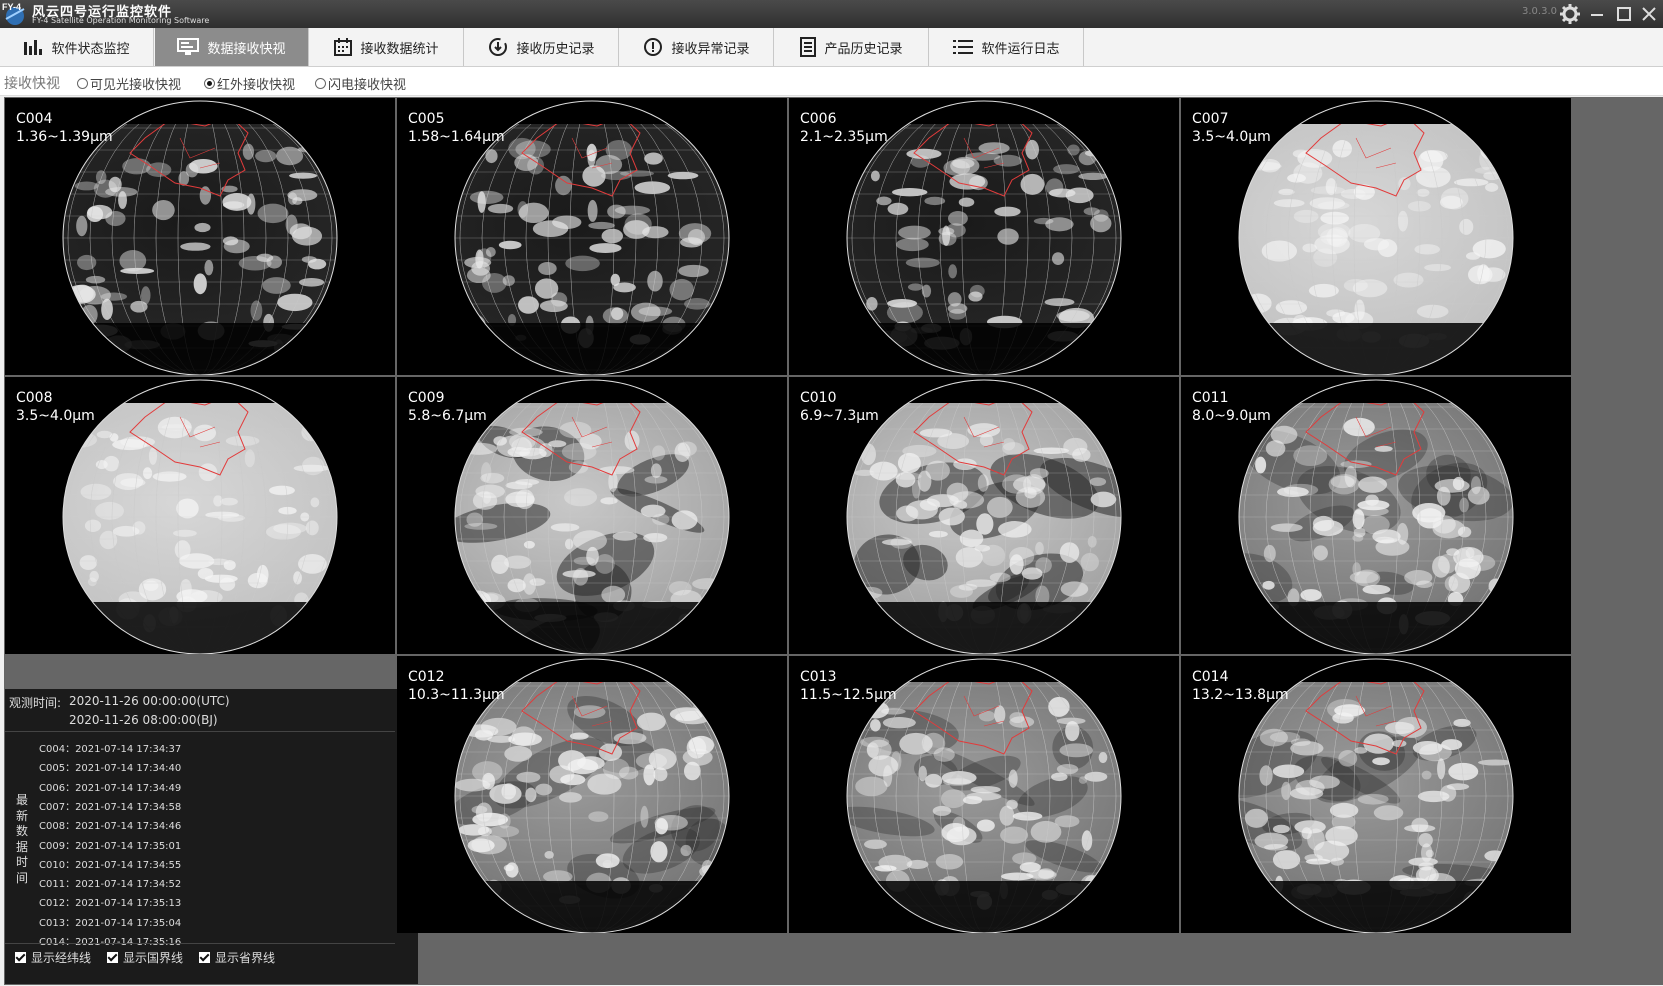 Image resolution: width=1663 pixels, height=986 pixels. I want to click on version-label: 3.0.3.0, so click(1539, 11).